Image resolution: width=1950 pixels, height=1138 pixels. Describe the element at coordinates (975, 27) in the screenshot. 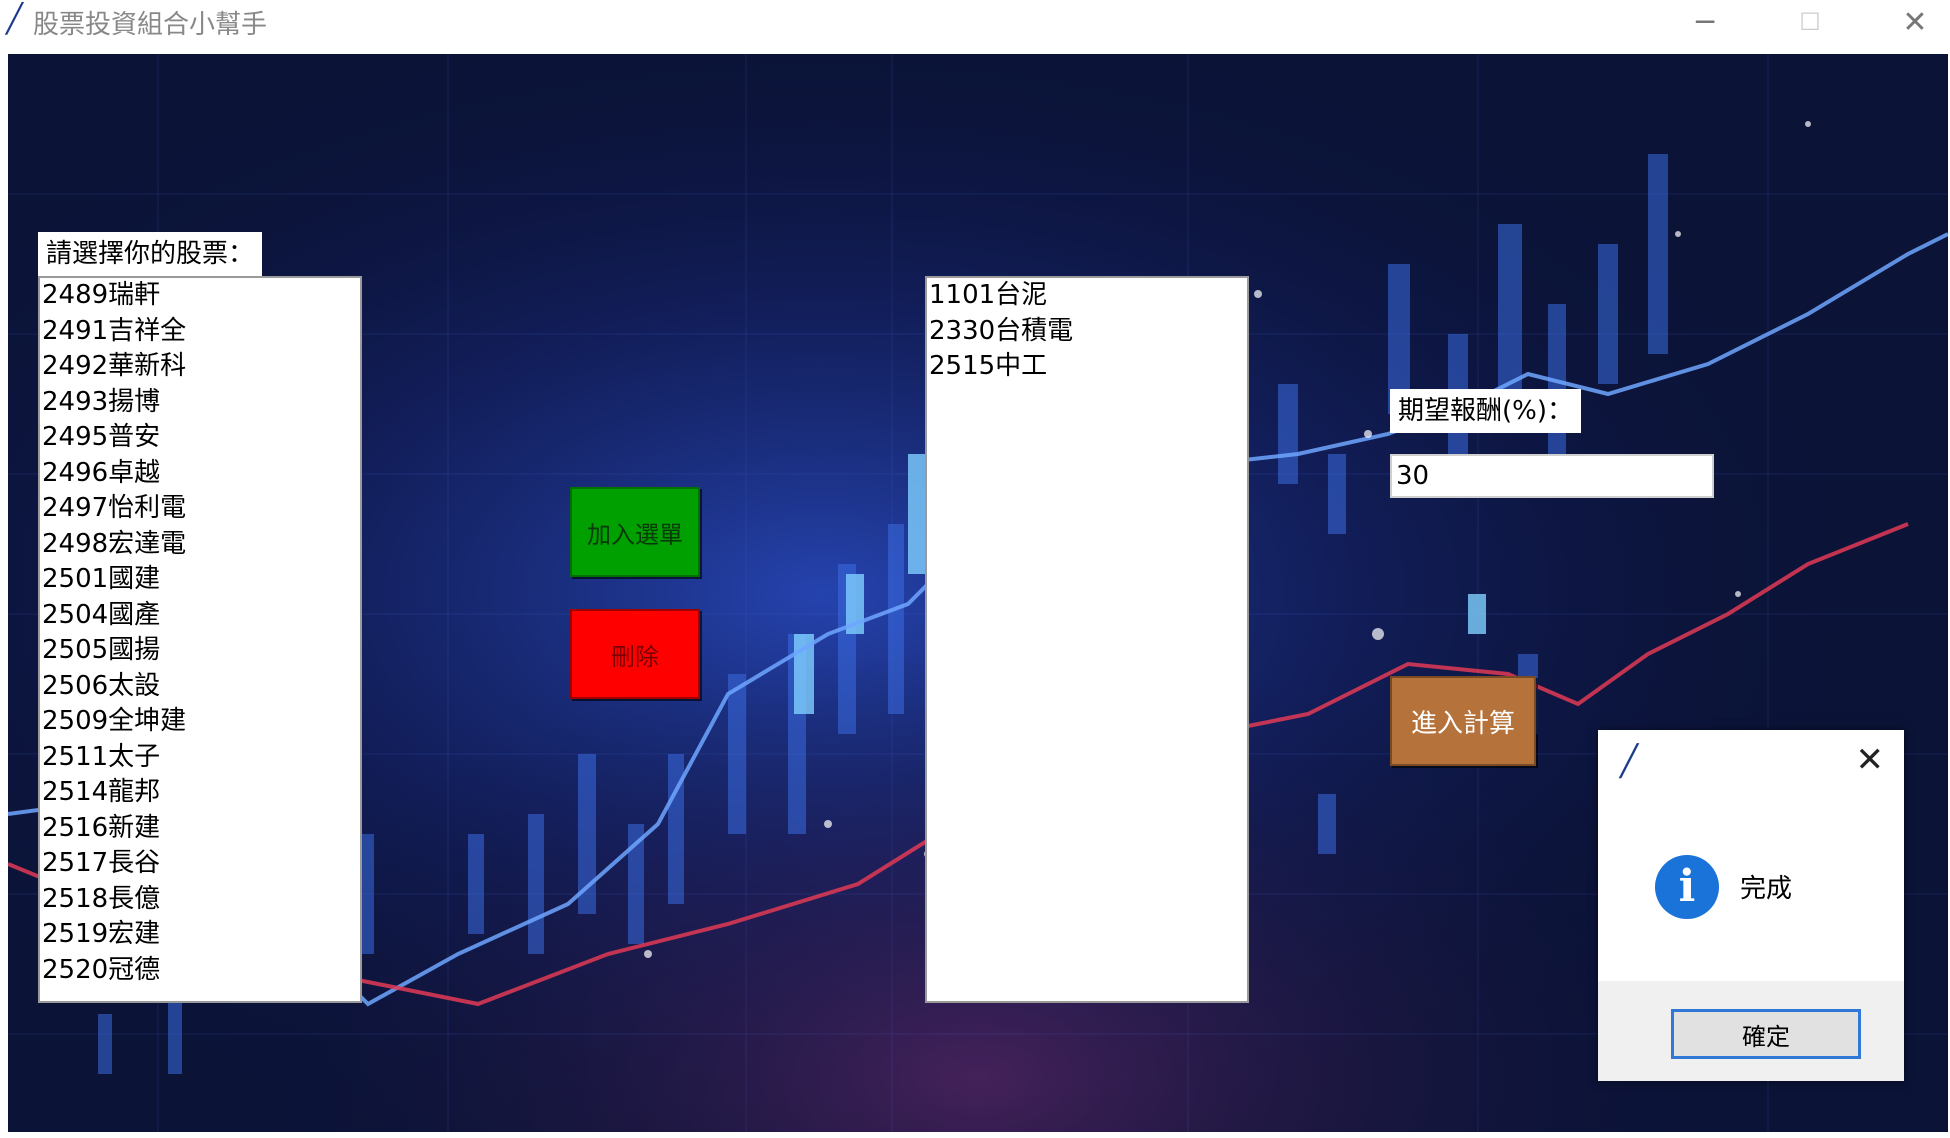

I see `title-bar: ╱ 股票投資組合小幫手 ─ ☐ ✕` at that location.